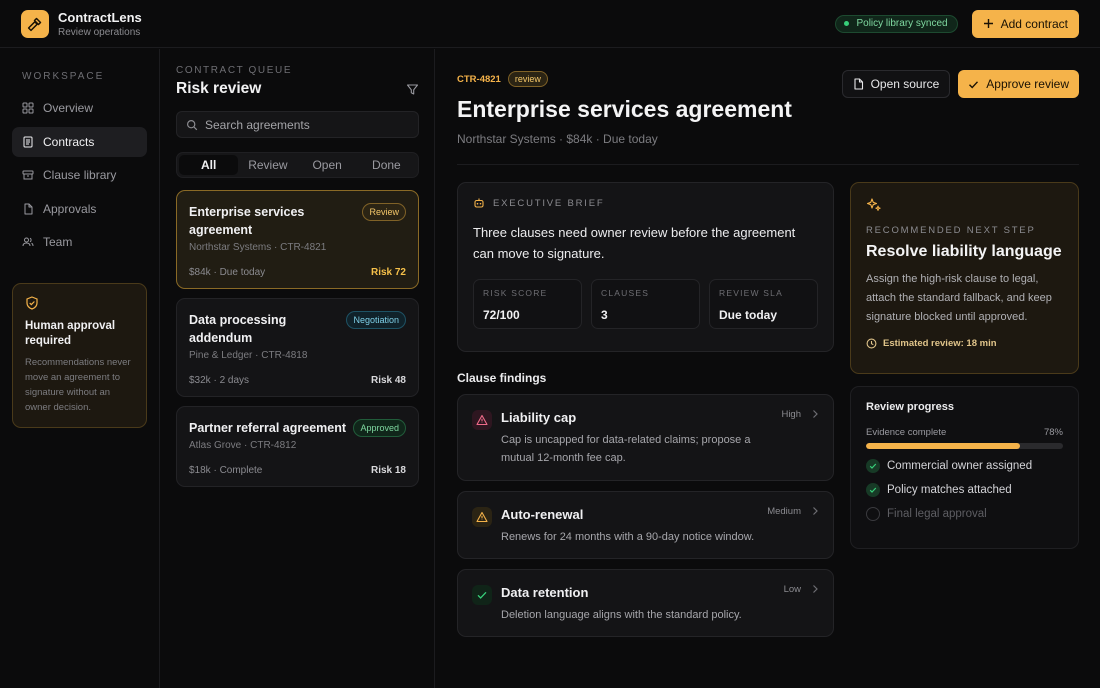  Describe the element at coordinates (69, 141) in the screenshot. I see `sidebar-item-label: Contracts` at that location.